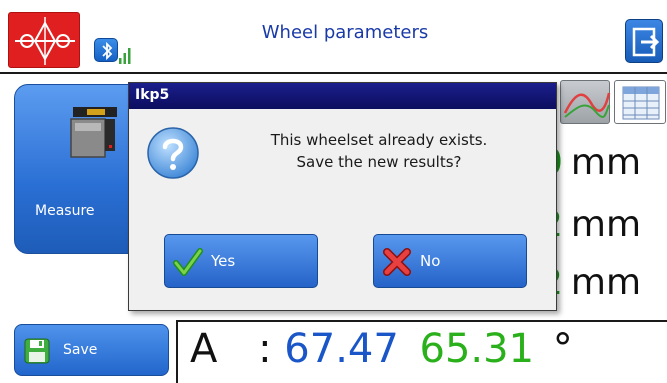 The image size is (667, 383). I want to click on degree-unit: °, so click(562, 349).